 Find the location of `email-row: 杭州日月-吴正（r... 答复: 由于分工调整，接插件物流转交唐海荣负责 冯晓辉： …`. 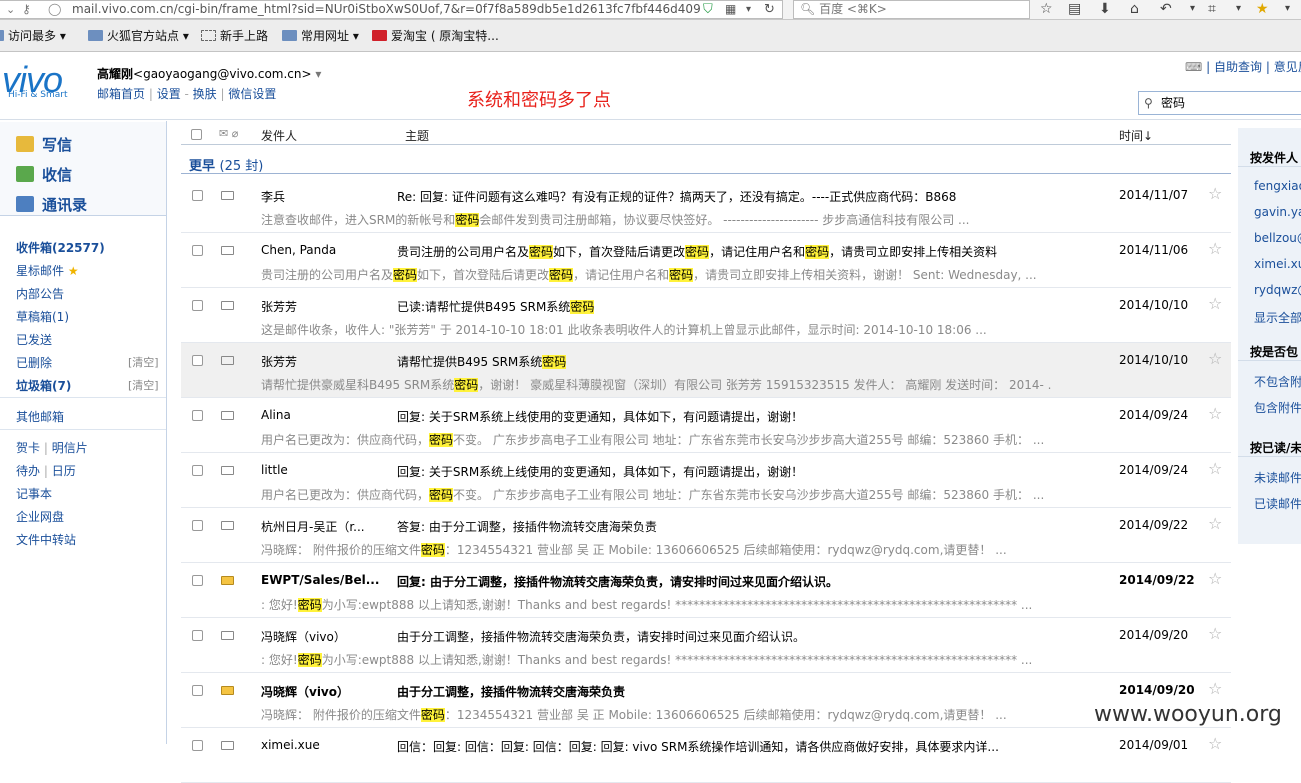

email-row: 杭州日月-吴正（r... 答复: 由于分工调整，接插件物流转交唐海荣负责 冯晓辉： … is located at coordinates (706, 535).